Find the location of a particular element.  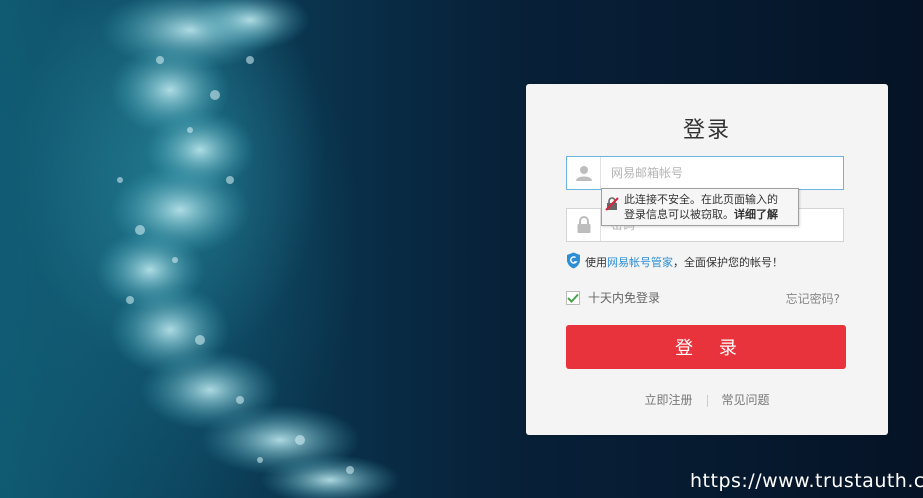

remember-checkbox is located at coordinates (573, 297).